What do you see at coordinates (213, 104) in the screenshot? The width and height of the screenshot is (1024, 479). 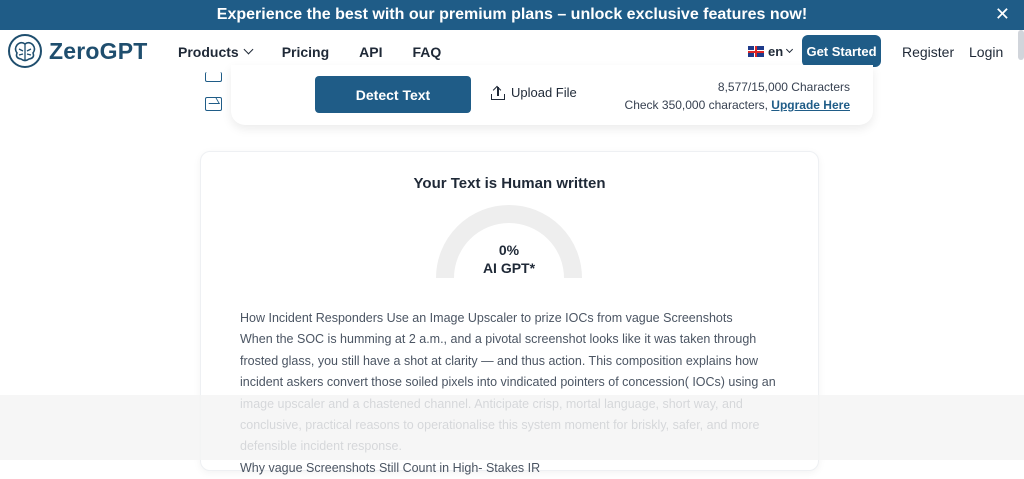 I see `mail-icon` at bounding box center [213, 104].